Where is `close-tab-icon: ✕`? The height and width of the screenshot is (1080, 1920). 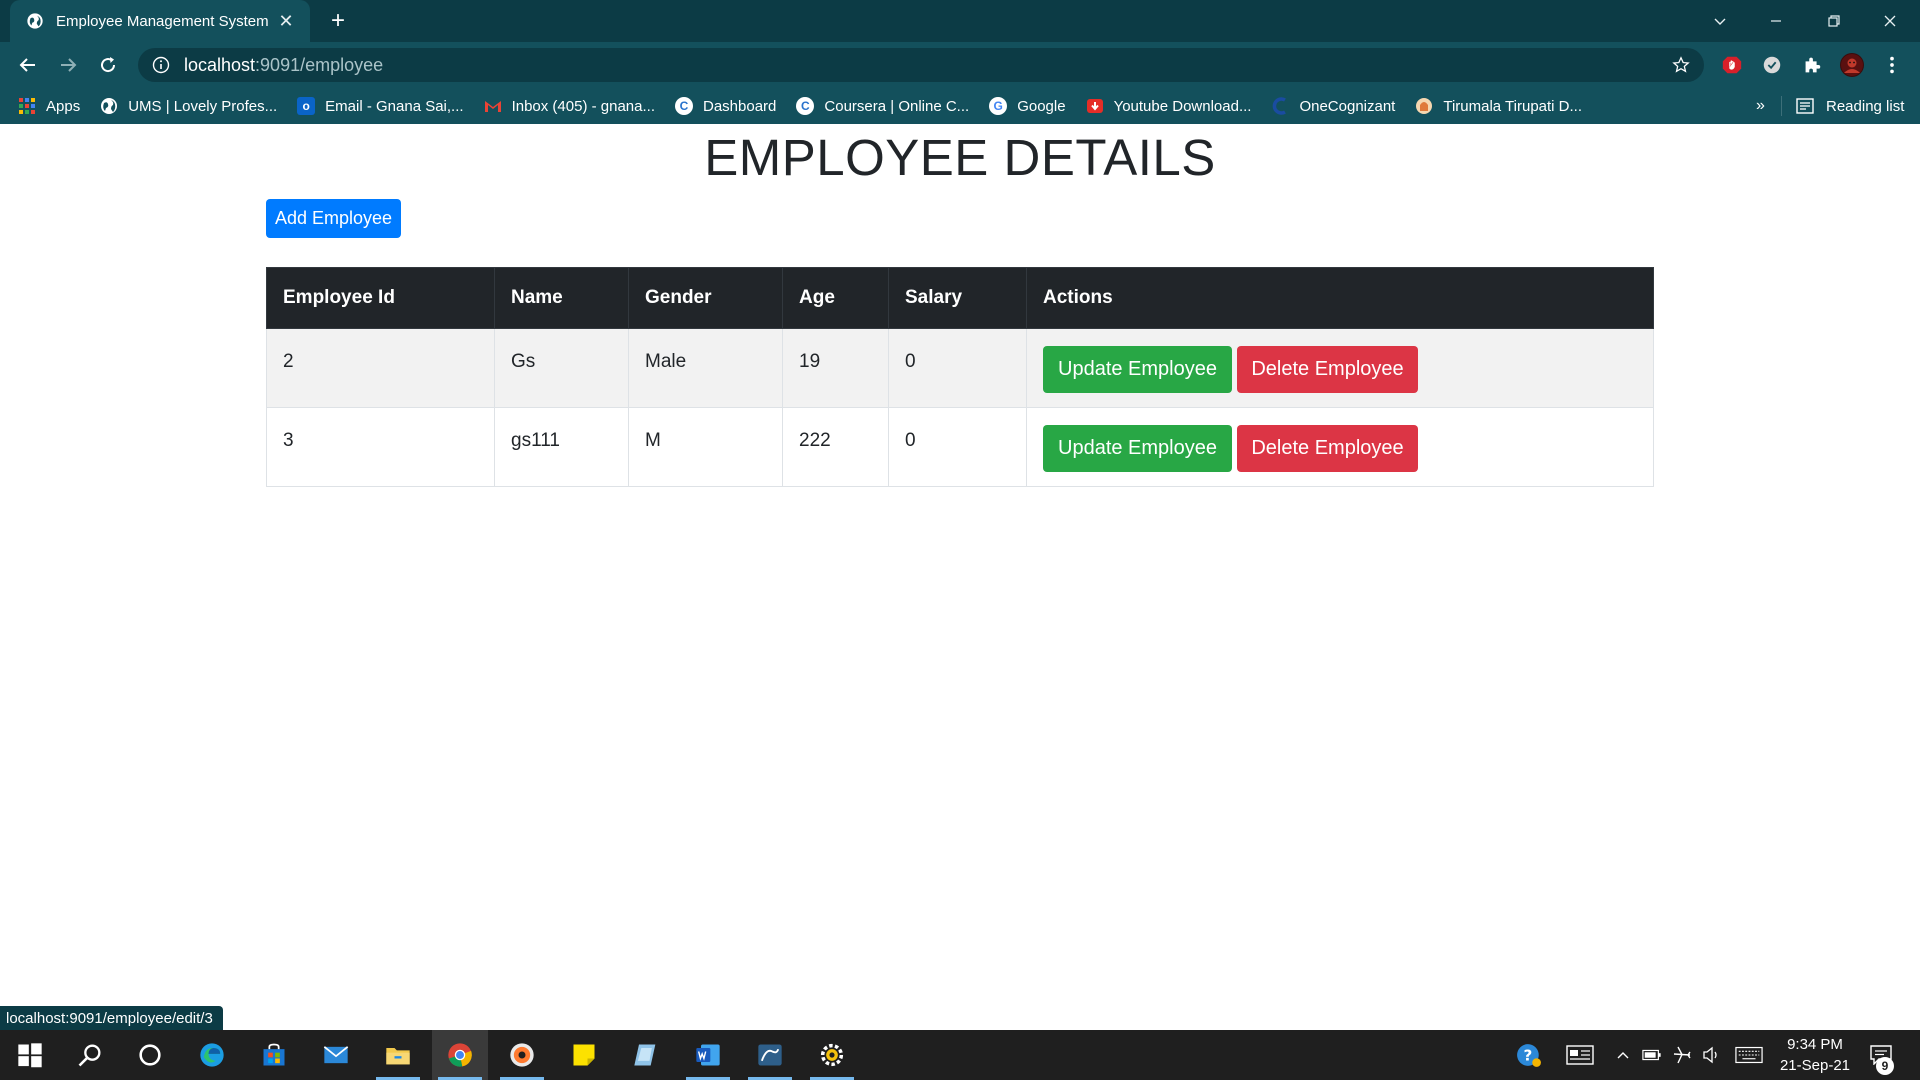
close-tab-icon: ✕ is located at coordinates (286, 21).